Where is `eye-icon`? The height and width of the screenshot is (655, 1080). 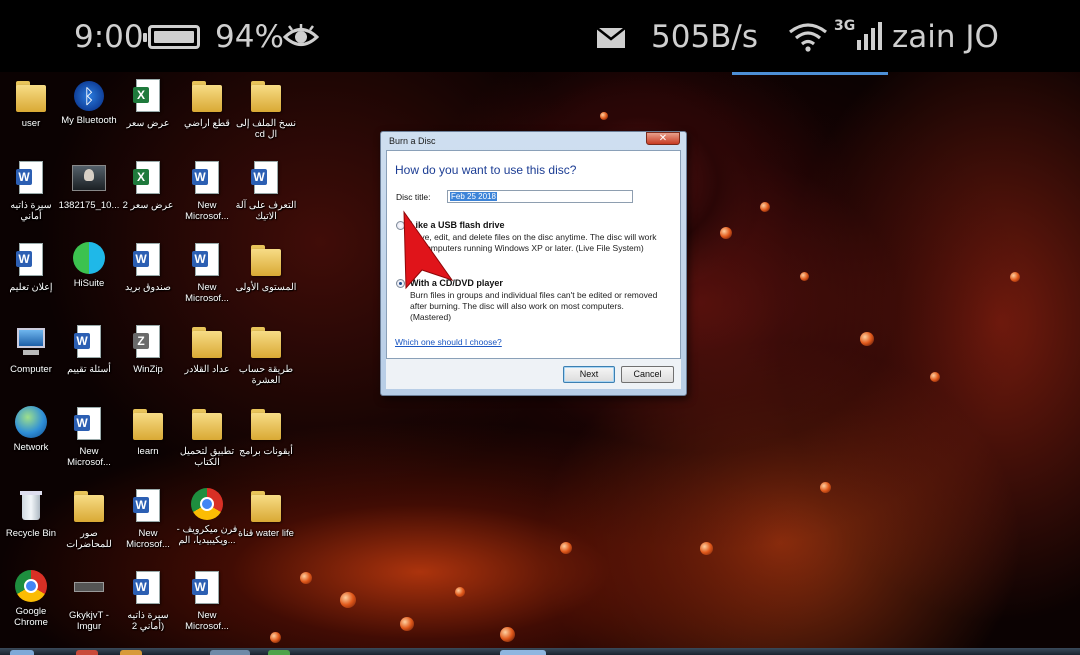 eye-icon is located at coordinates (301, 35).